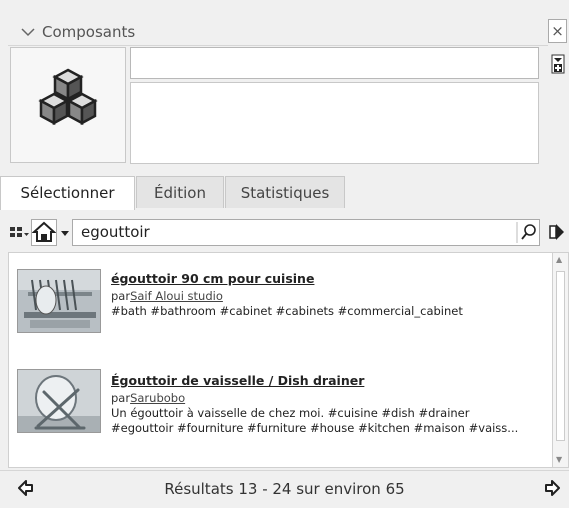 The width and height of the screenshot is (569, 508). I want to click on result-title-link: égouttoir 90 cm pour cuisine, so click(212, 278).